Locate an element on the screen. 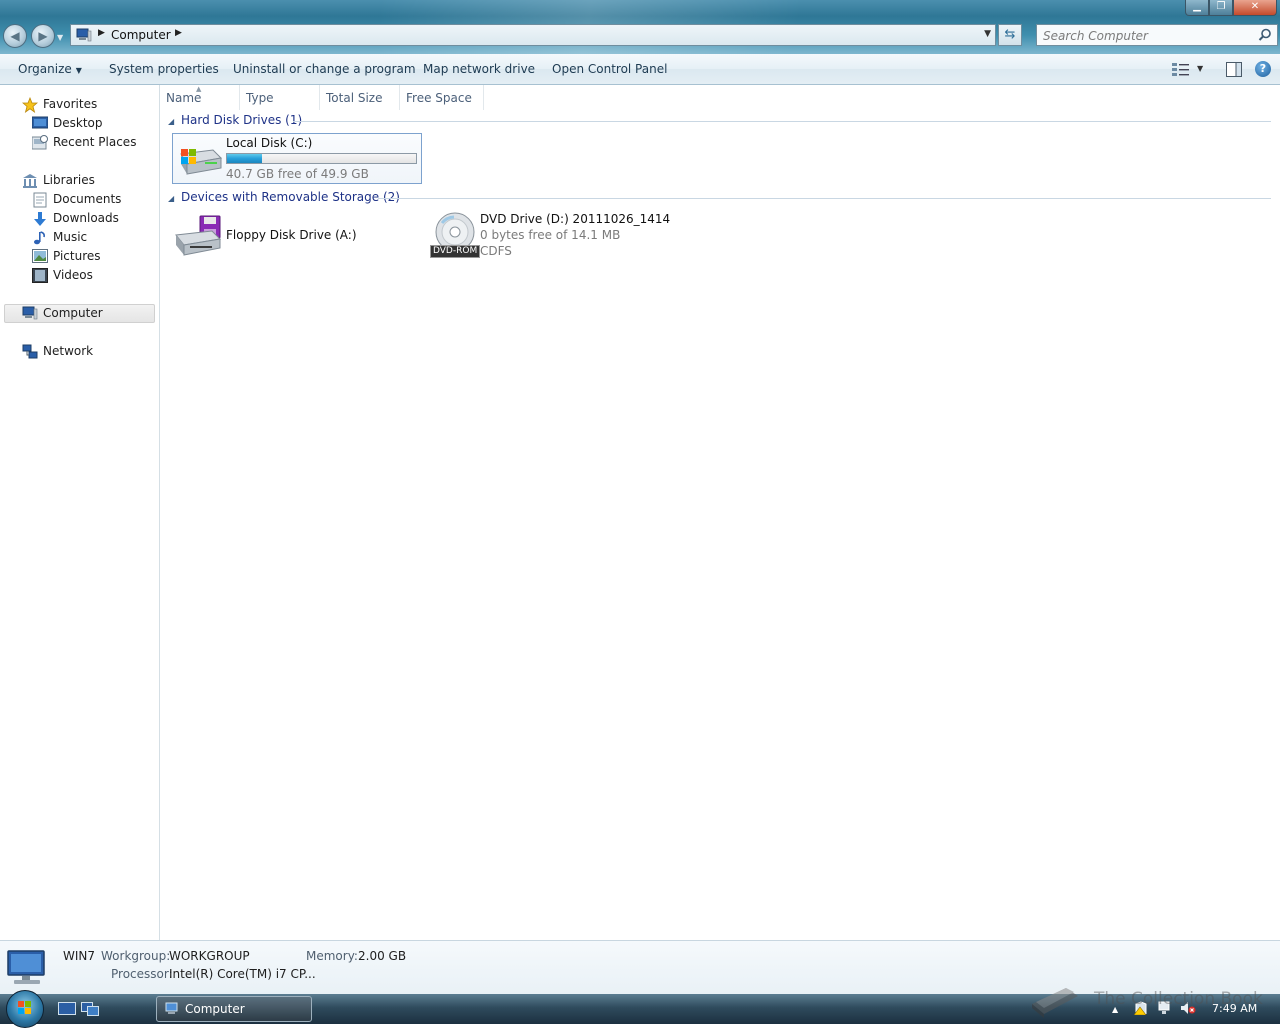 The width and height of the screenshot is (1280, 1030). nav-documents-label: Documents is located at coordinates (87, 199).